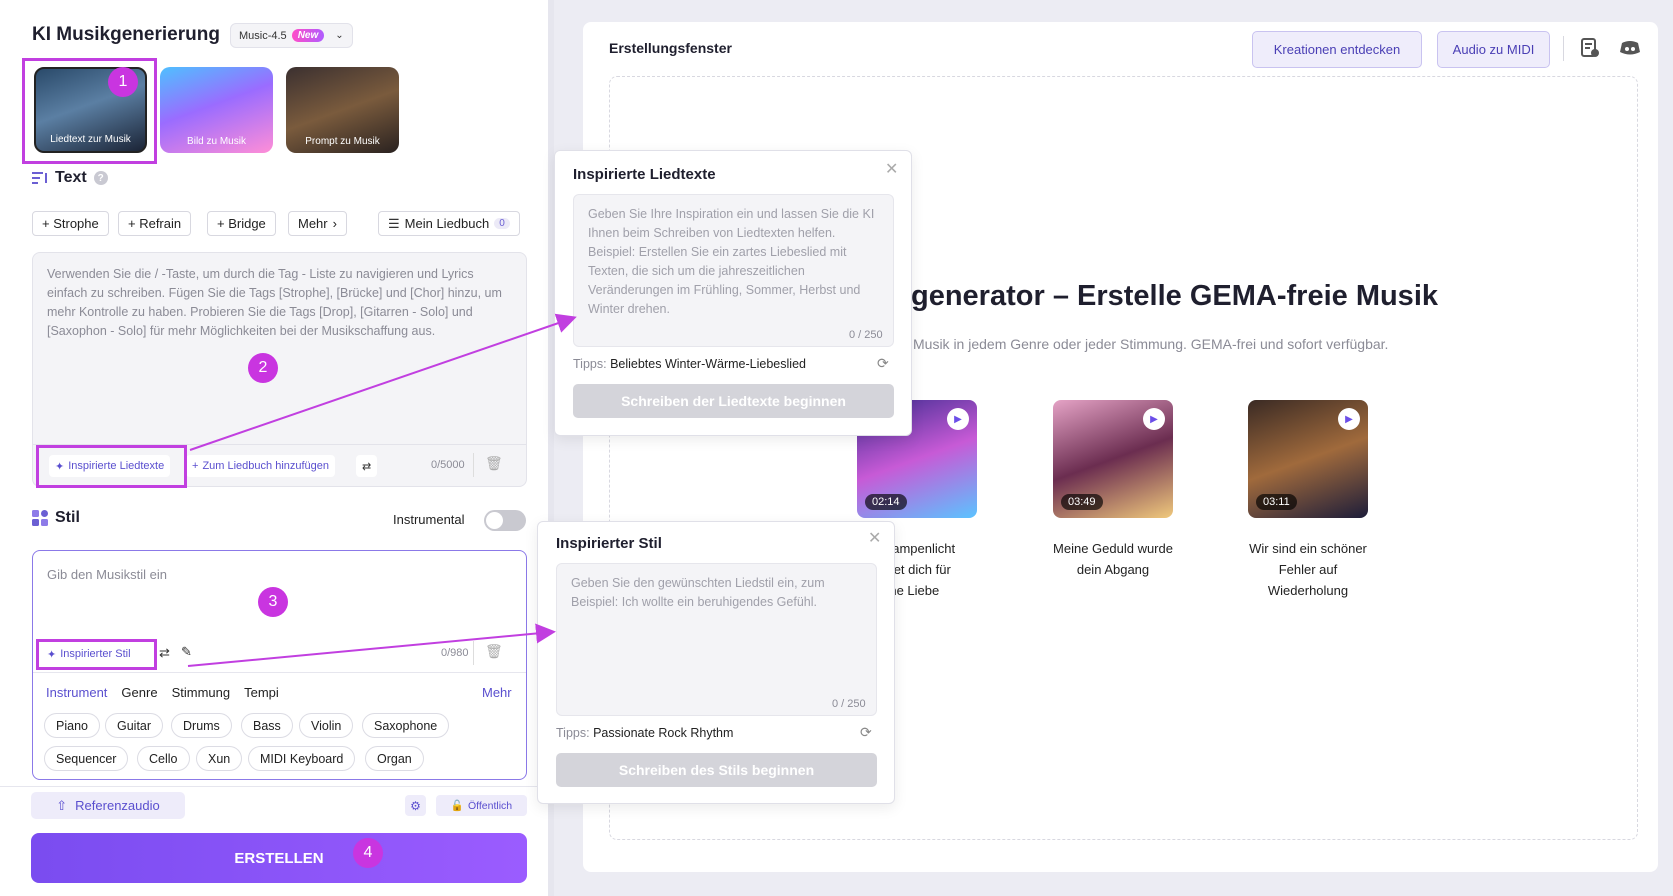 The height and width of the screenshot is (896, 1673). Describe the element at coordinates (72, 725) in the screenshot. I see `chip-piano: Piano` at that location.